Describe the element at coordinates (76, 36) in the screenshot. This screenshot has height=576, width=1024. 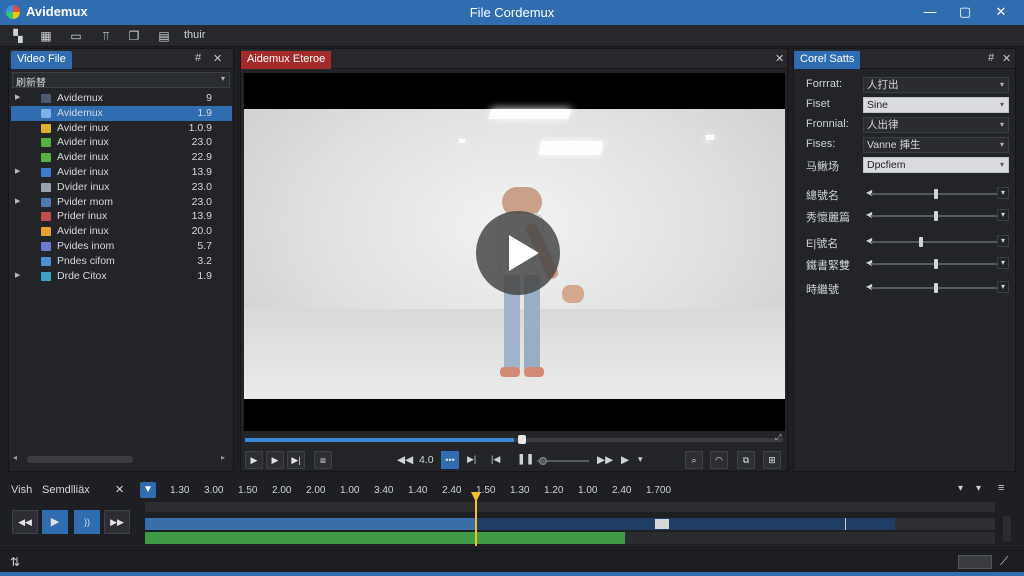
I see `save-icon: ▭` at that location.